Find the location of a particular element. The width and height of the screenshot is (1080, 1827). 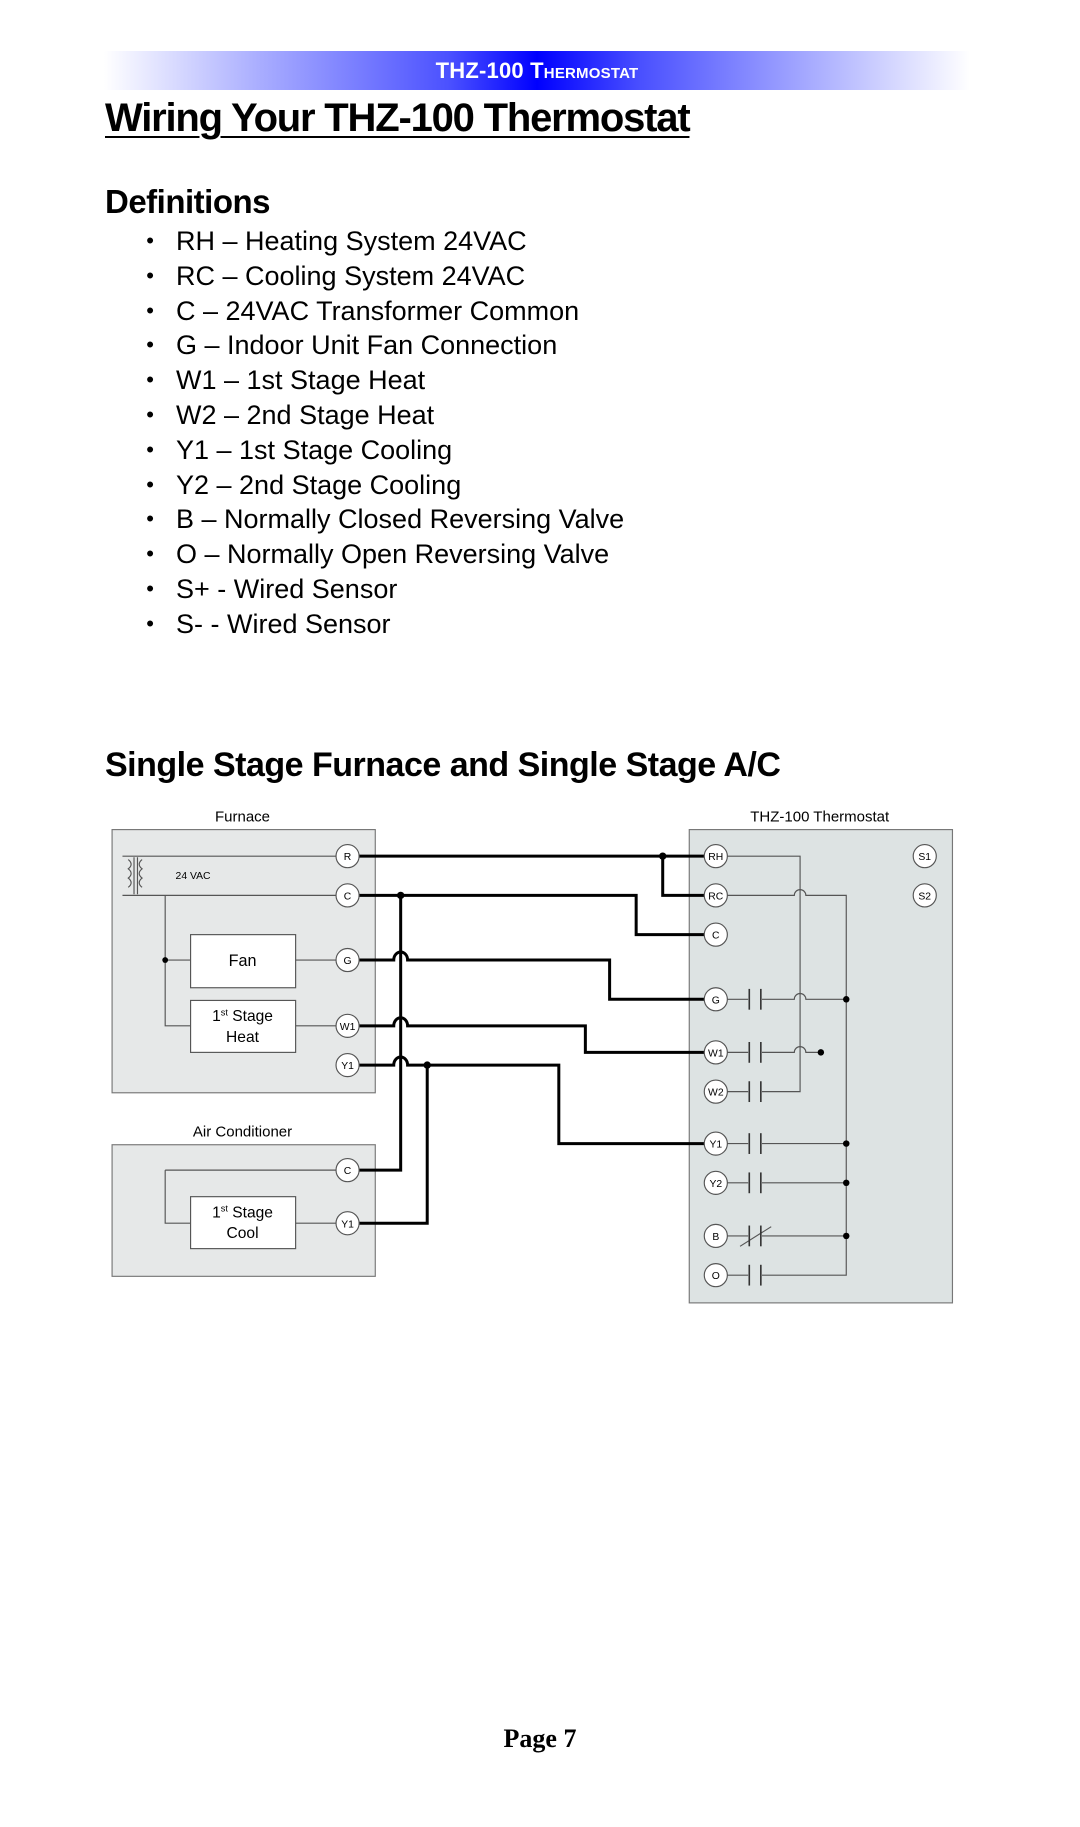

furnace-terminal: W1 is located at coordinates (347, 1025).